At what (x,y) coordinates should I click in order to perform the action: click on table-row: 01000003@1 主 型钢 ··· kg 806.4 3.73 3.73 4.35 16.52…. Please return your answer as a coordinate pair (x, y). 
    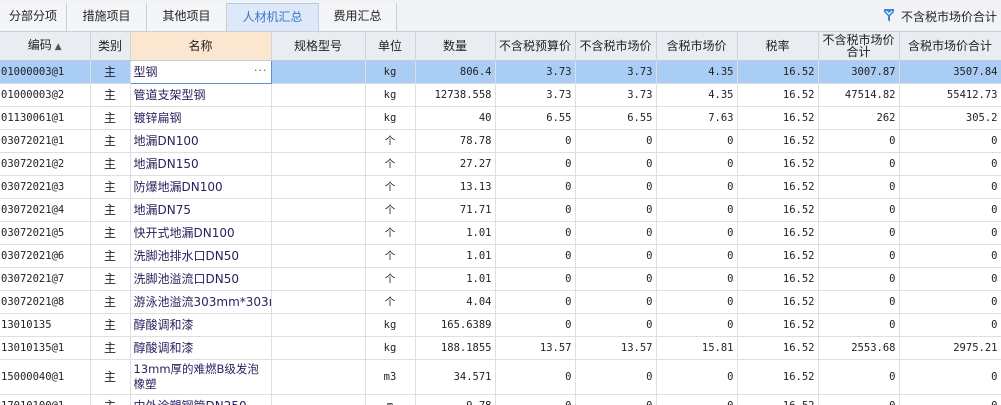
    Looking at the image, I should click on (500, 71).